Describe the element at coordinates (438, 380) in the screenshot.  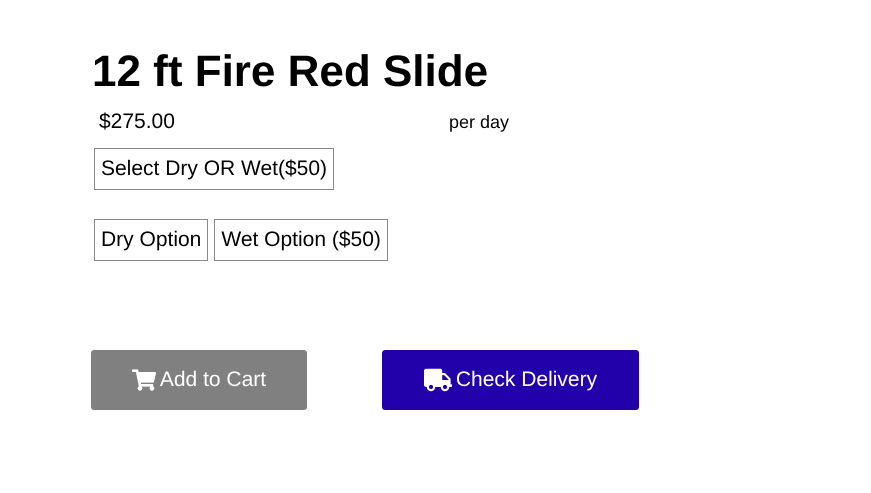
I see `truck-icon` at that location.